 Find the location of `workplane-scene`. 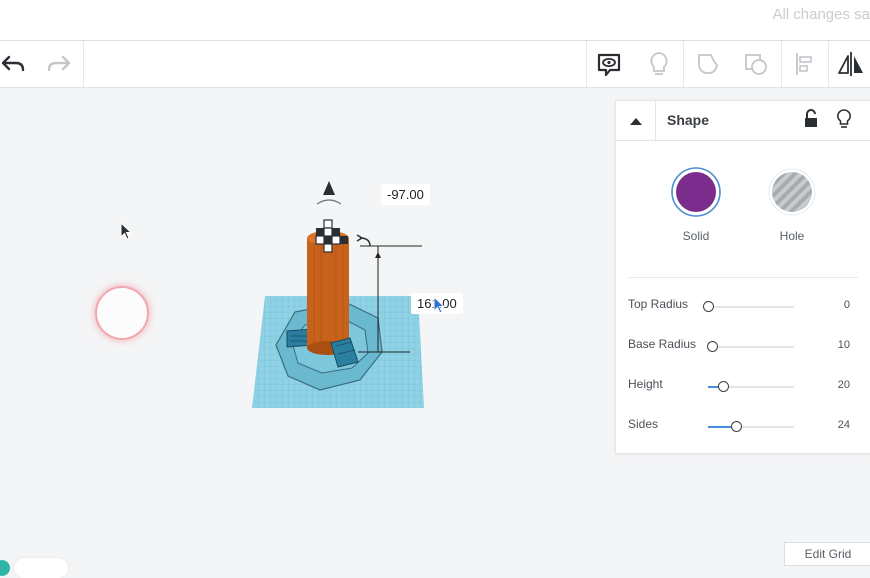

workplane-scene is located at coordinates (338, 294).